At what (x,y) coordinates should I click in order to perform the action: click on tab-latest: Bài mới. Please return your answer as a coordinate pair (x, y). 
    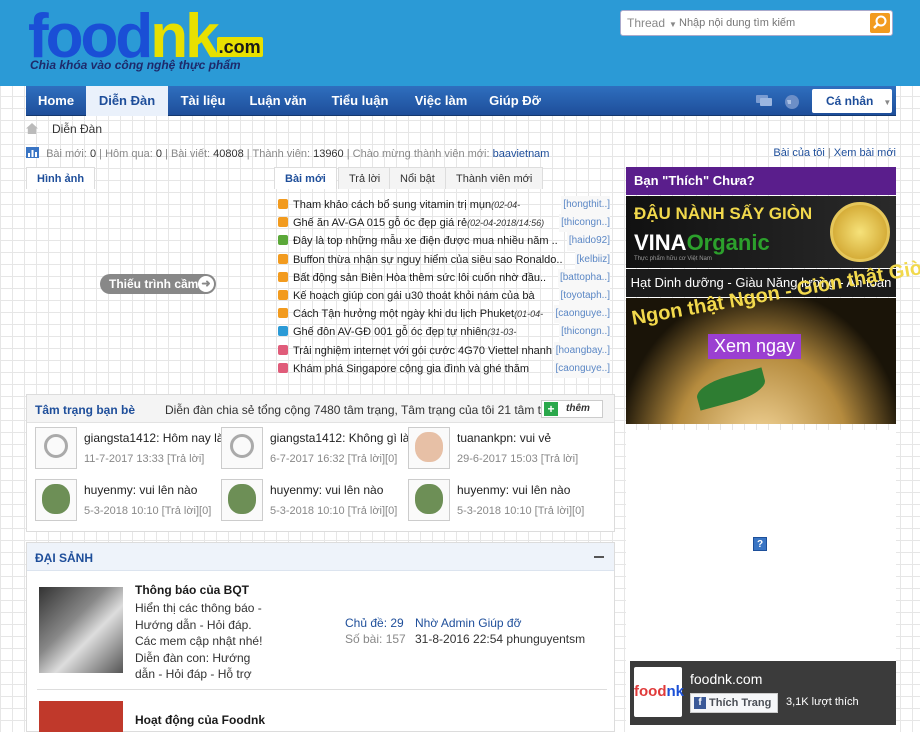
    Looking at the image, I should click on (305, 178).